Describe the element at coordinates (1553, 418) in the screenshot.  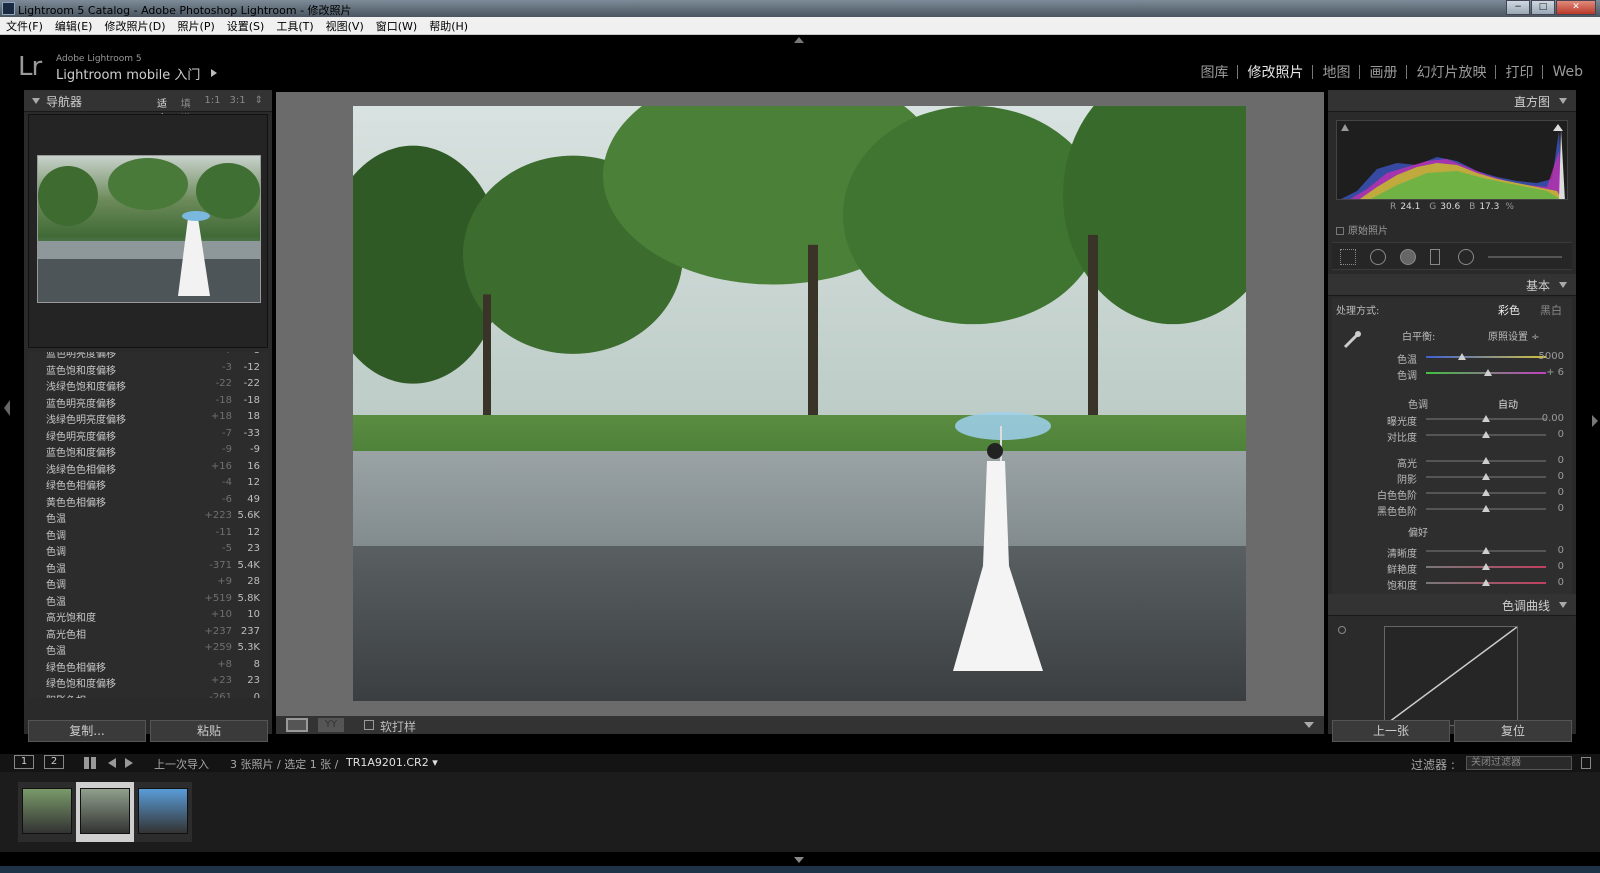
I see `slider-value: 0.00` at that location.